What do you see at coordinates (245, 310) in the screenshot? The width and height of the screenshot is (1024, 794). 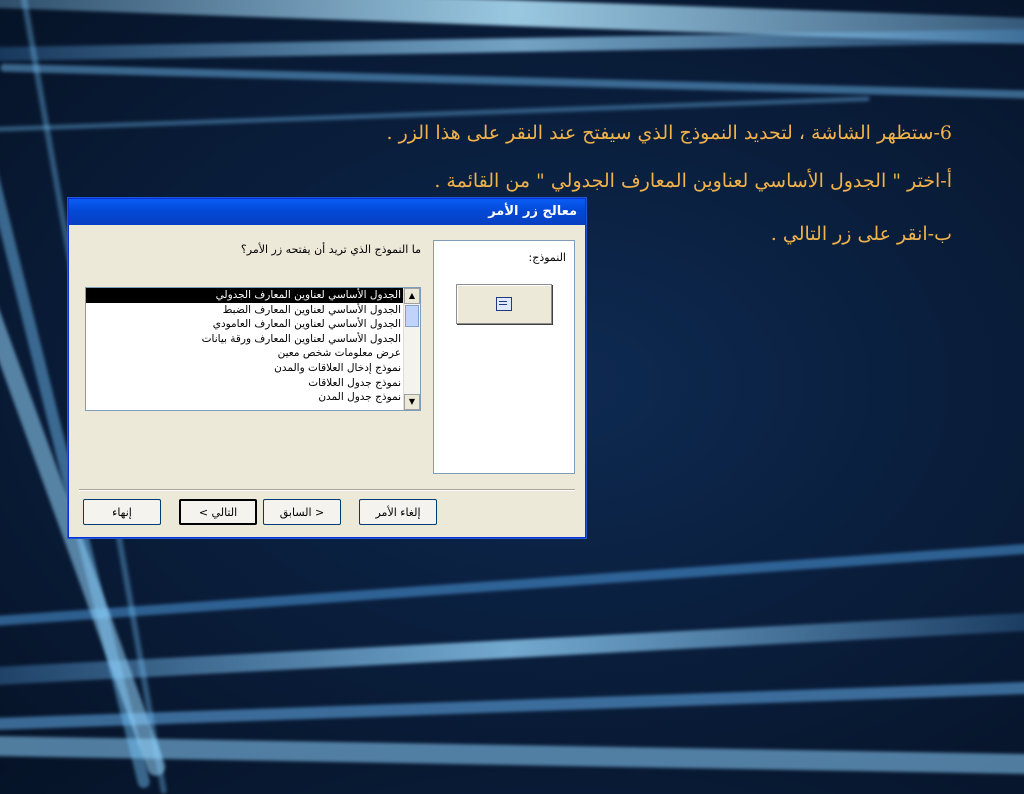 I see `list-item: الجدول الأساسي لعناوين المعارف الضبط` at bounding box center [245, 310].